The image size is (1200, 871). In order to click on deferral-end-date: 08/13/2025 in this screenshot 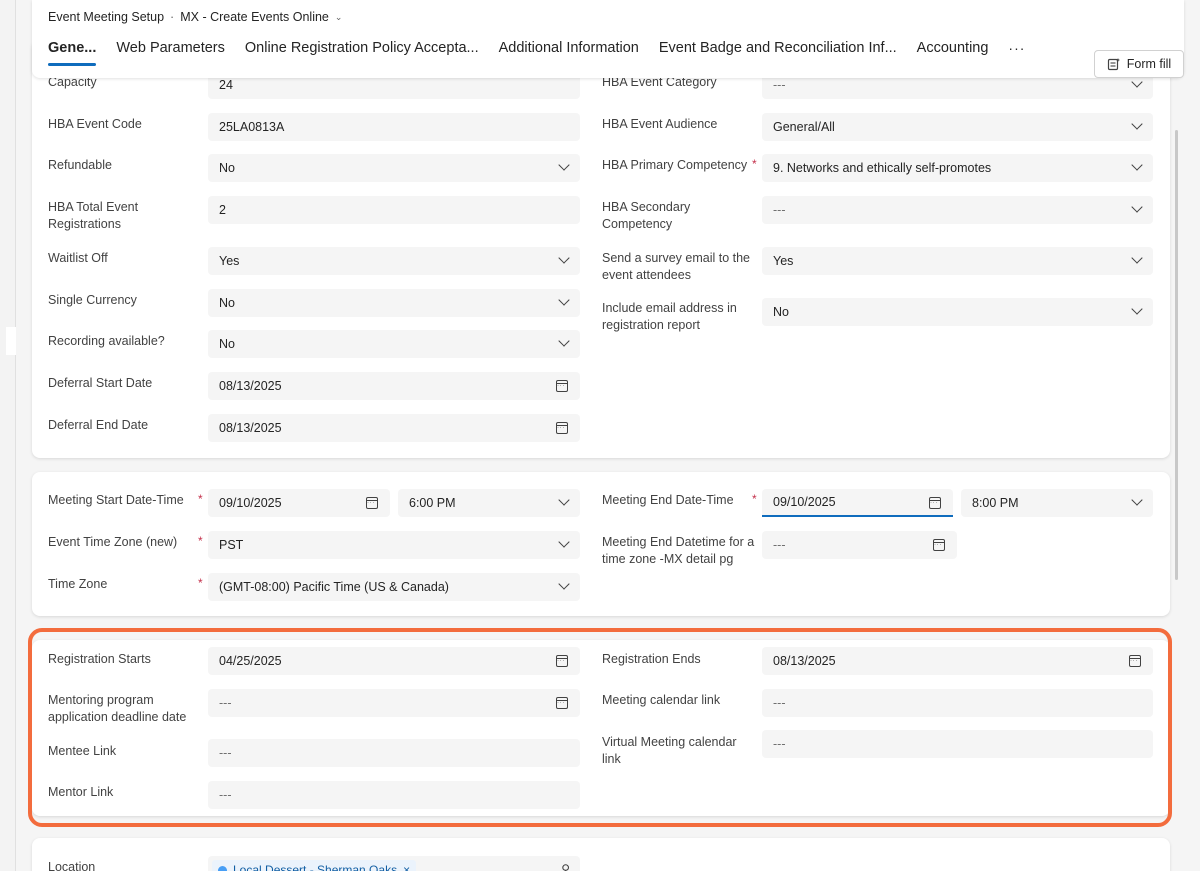, I will do `click(394, 428)`.